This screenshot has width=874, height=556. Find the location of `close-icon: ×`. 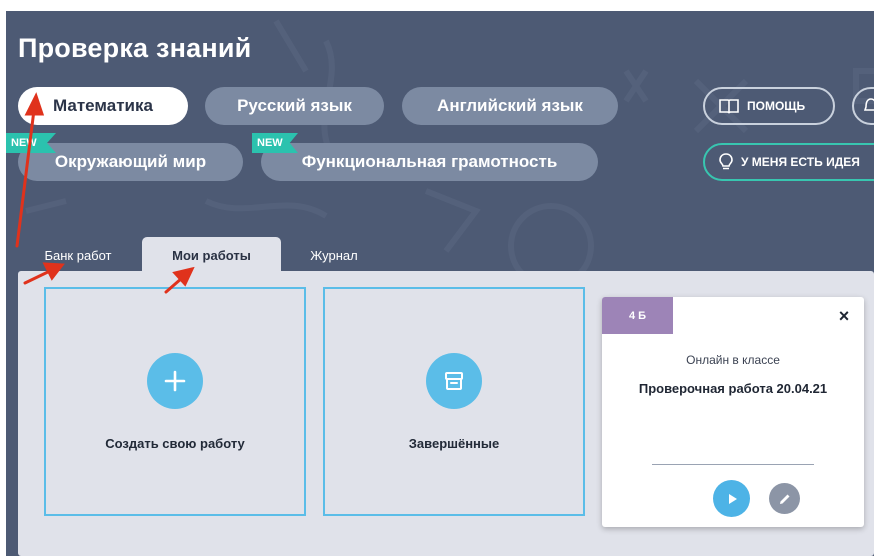

close-icon: × is located at coordinates (844, 316).